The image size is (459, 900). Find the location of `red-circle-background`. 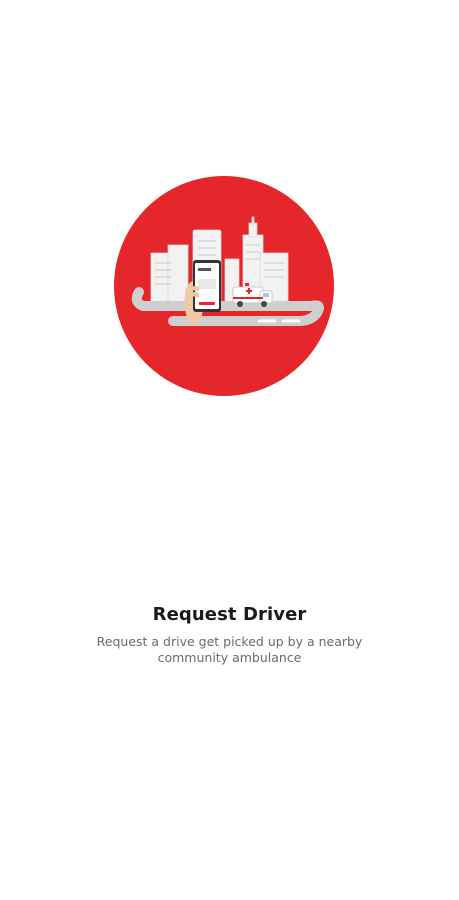

red-circle-background is located at coordinates (224, 286).